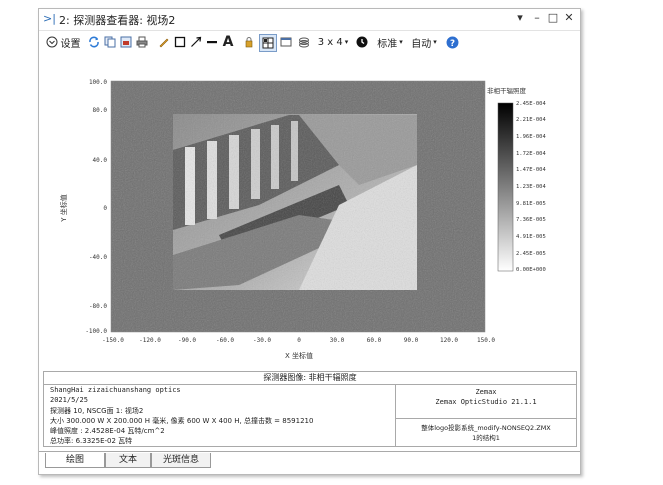 The height and width of the screenshot is (485, 663). What do you see at coordinates (531, 220) in the screenshot?
I see `colorbar-tick: 7.36E-005` at bounding box center [531, 220].